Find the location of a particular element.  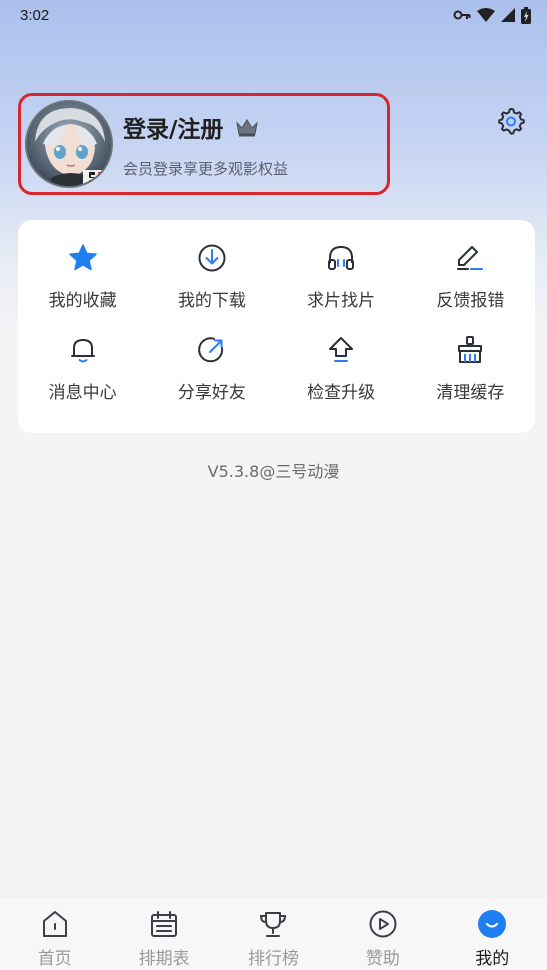

battery-icon is located at coordinates (526, 15).